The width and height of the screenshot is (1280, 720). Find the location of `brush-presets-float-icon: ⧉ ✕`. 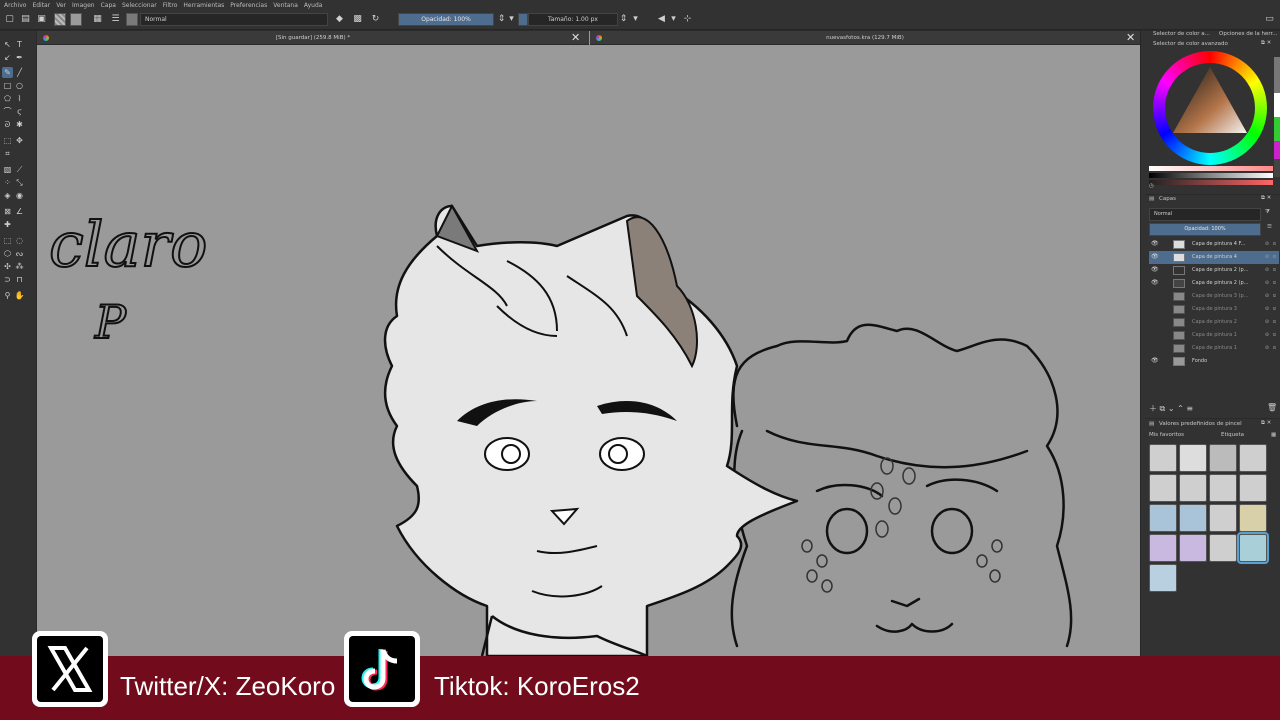

brush-presets-float-icon: ⧉ ✕ is located at coordinates (1266, 423).